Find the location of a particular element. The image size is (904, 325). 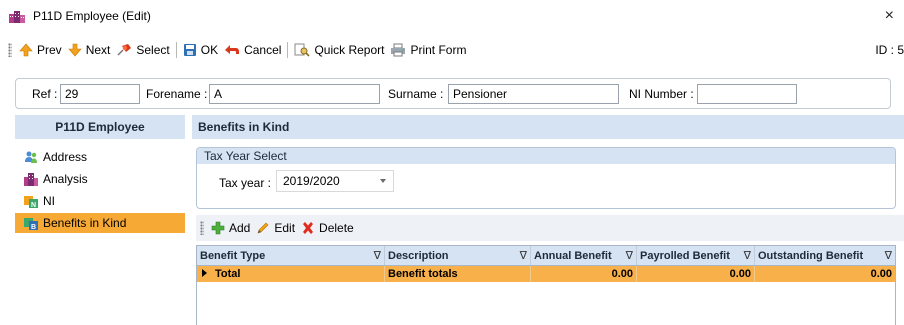

next-button: Next is located at coordinates (89, 50).